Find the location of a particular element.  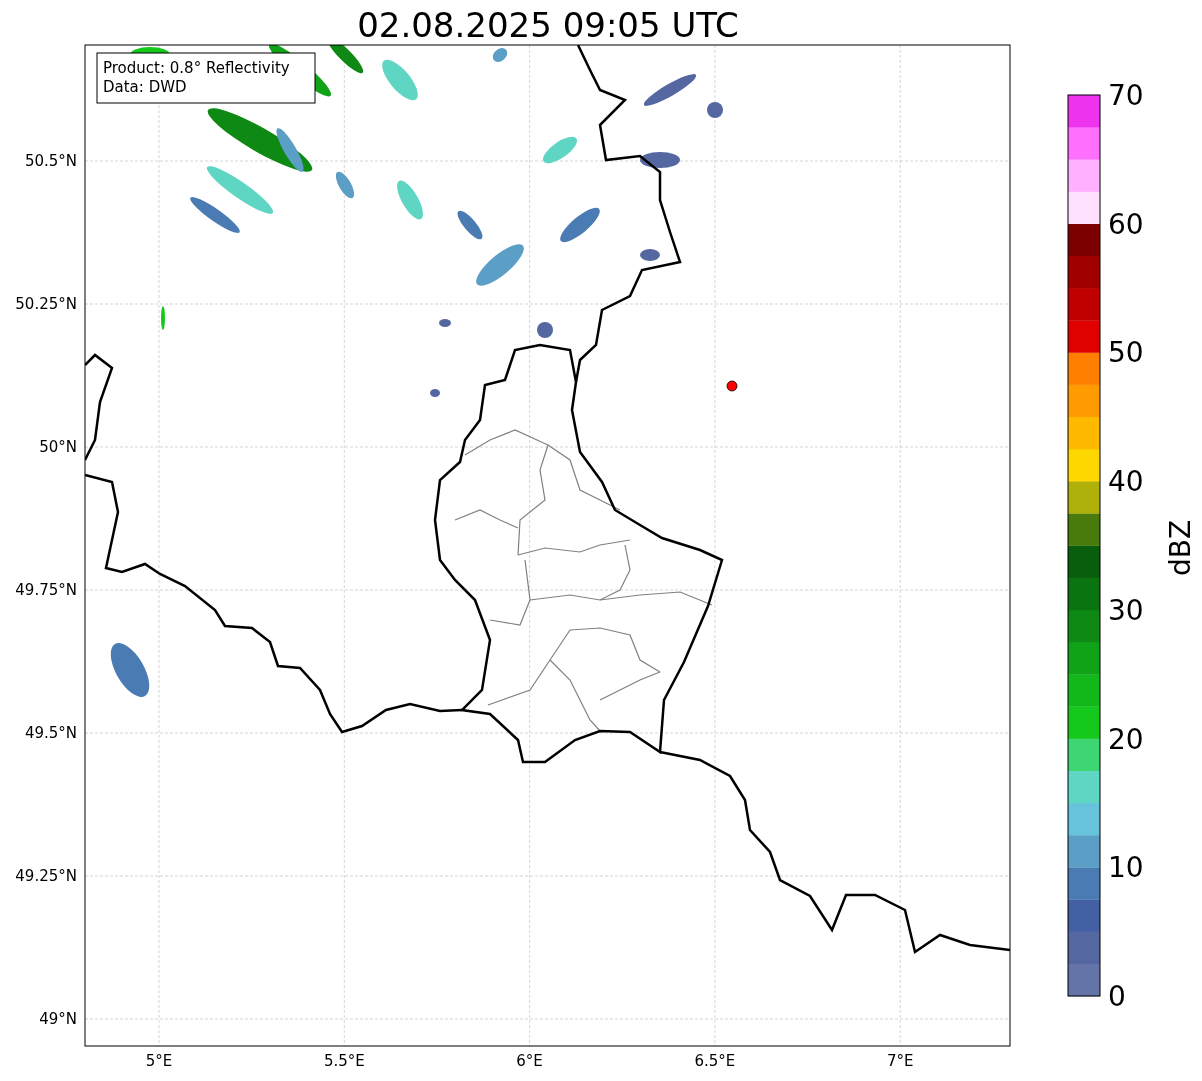

colorbar-tick-label: 10 is located at coordinates (1126, 868).